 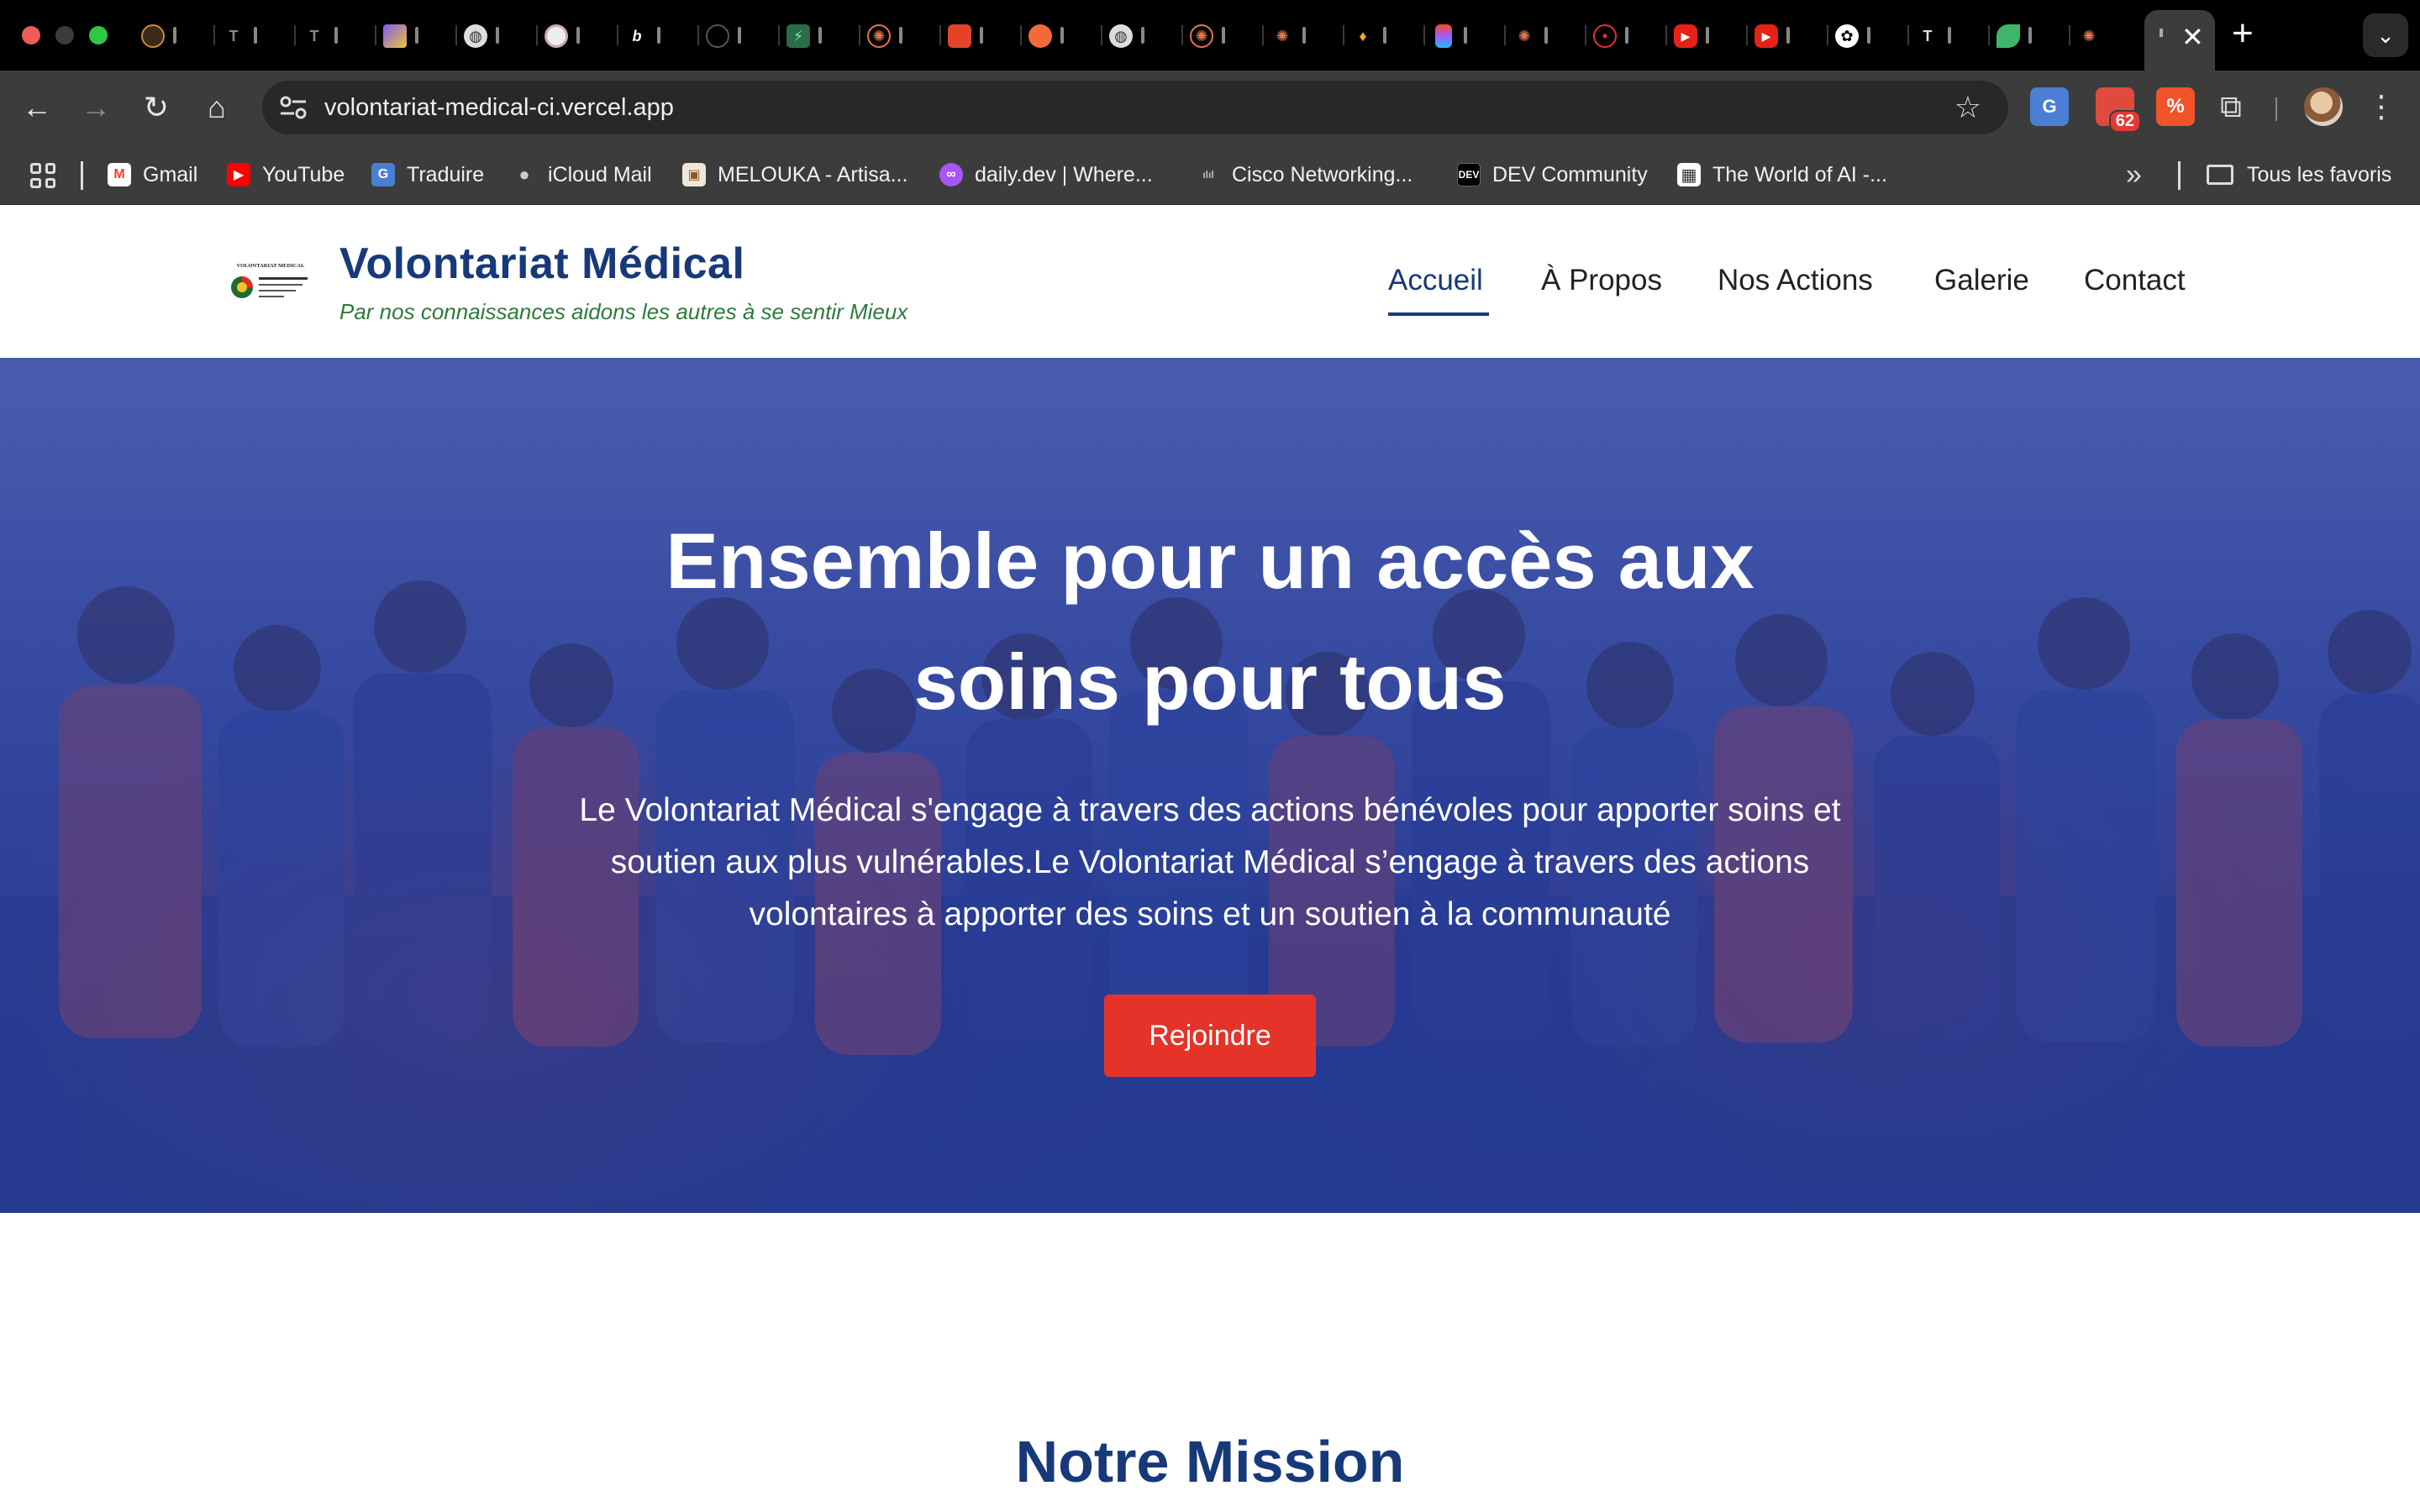 What do you see at coordinates (42, 175) in the screenshot?
I see `apps-grid-icon` at bounding box center [42, 175].